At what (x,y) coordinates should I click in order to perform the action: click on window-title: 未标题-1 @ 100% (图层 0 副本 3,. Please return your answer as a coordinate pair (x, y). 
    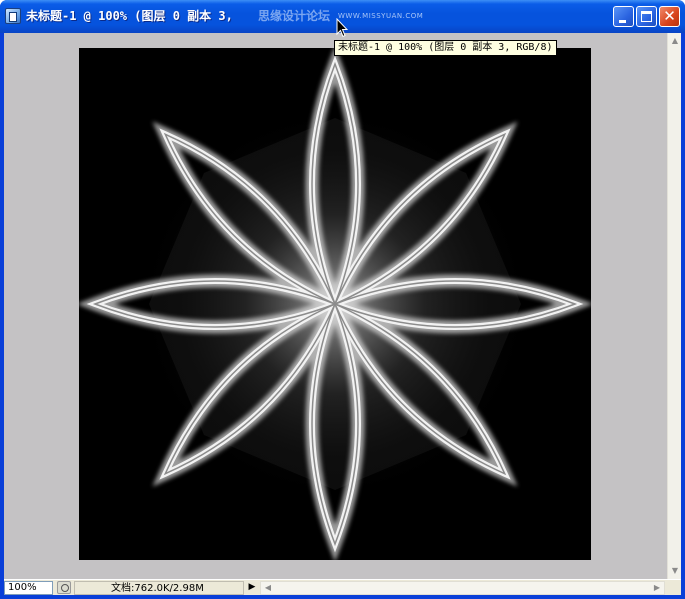
    Looking at the image, I should click on (129, 16).